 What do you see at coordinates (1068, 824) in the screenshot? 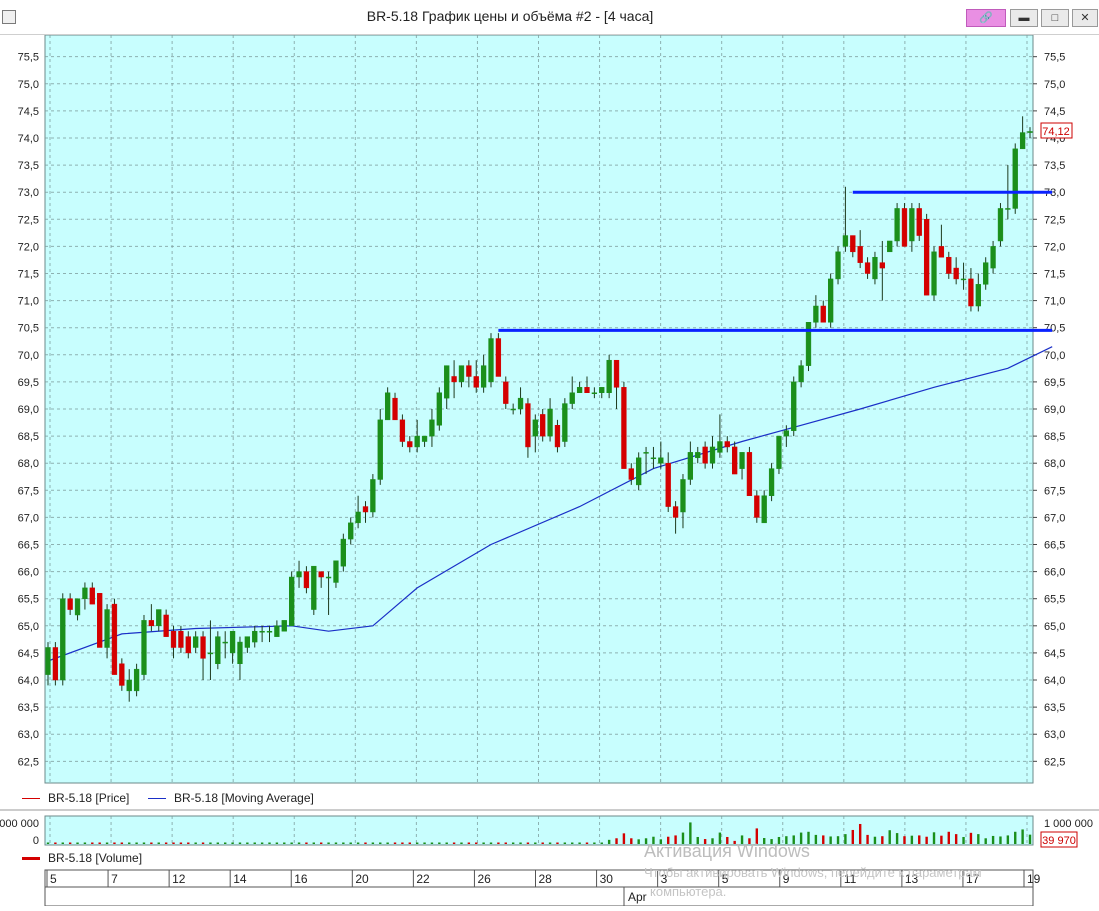
I see `volume-right-top-label: 1 000 000` at bounding box center [1068, 824].